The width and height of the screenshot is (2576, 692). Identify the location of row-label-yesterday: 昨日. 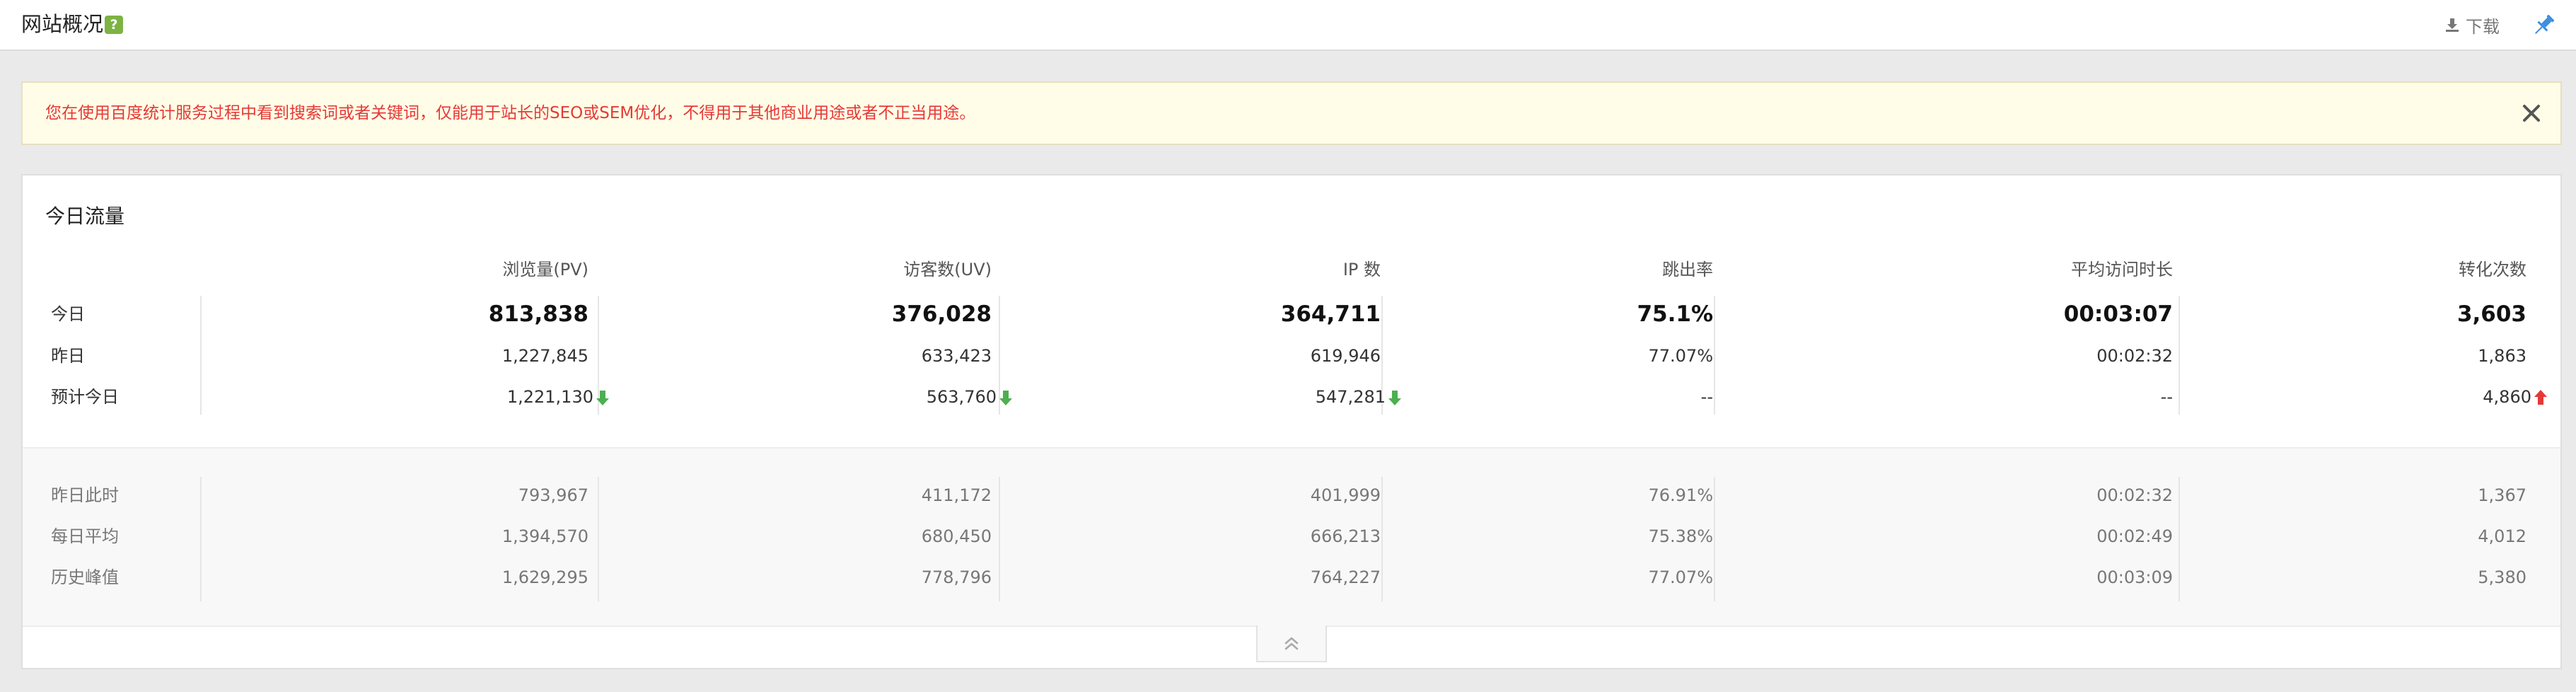
(68, 356).